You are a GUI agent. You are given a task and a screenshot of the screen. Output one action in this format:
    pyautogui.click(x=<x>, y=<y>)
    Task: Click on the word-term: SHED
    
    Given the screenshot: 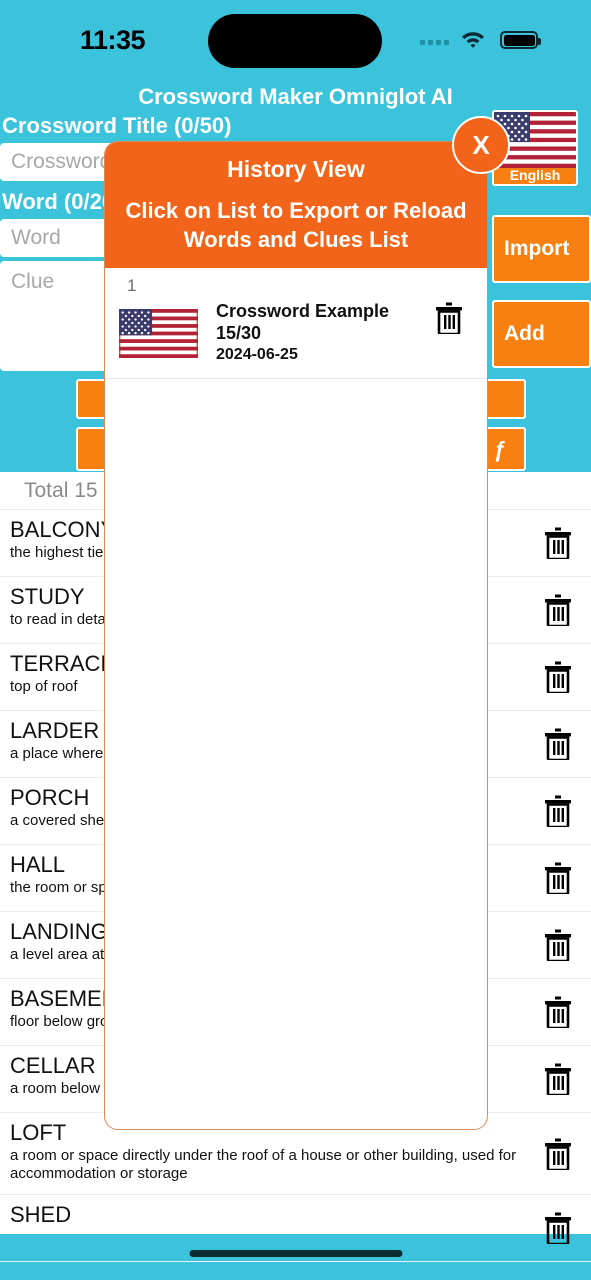 What is the action you would take?
    pyautogui.click(x=41, y=1214)
    